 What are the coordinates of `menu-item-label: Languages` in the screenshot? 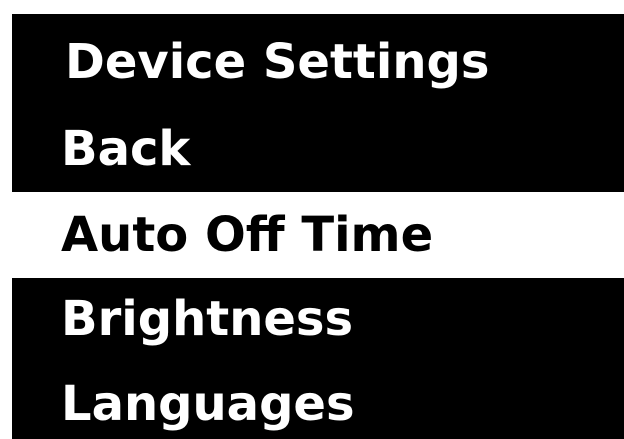 It's located at (208, 404).